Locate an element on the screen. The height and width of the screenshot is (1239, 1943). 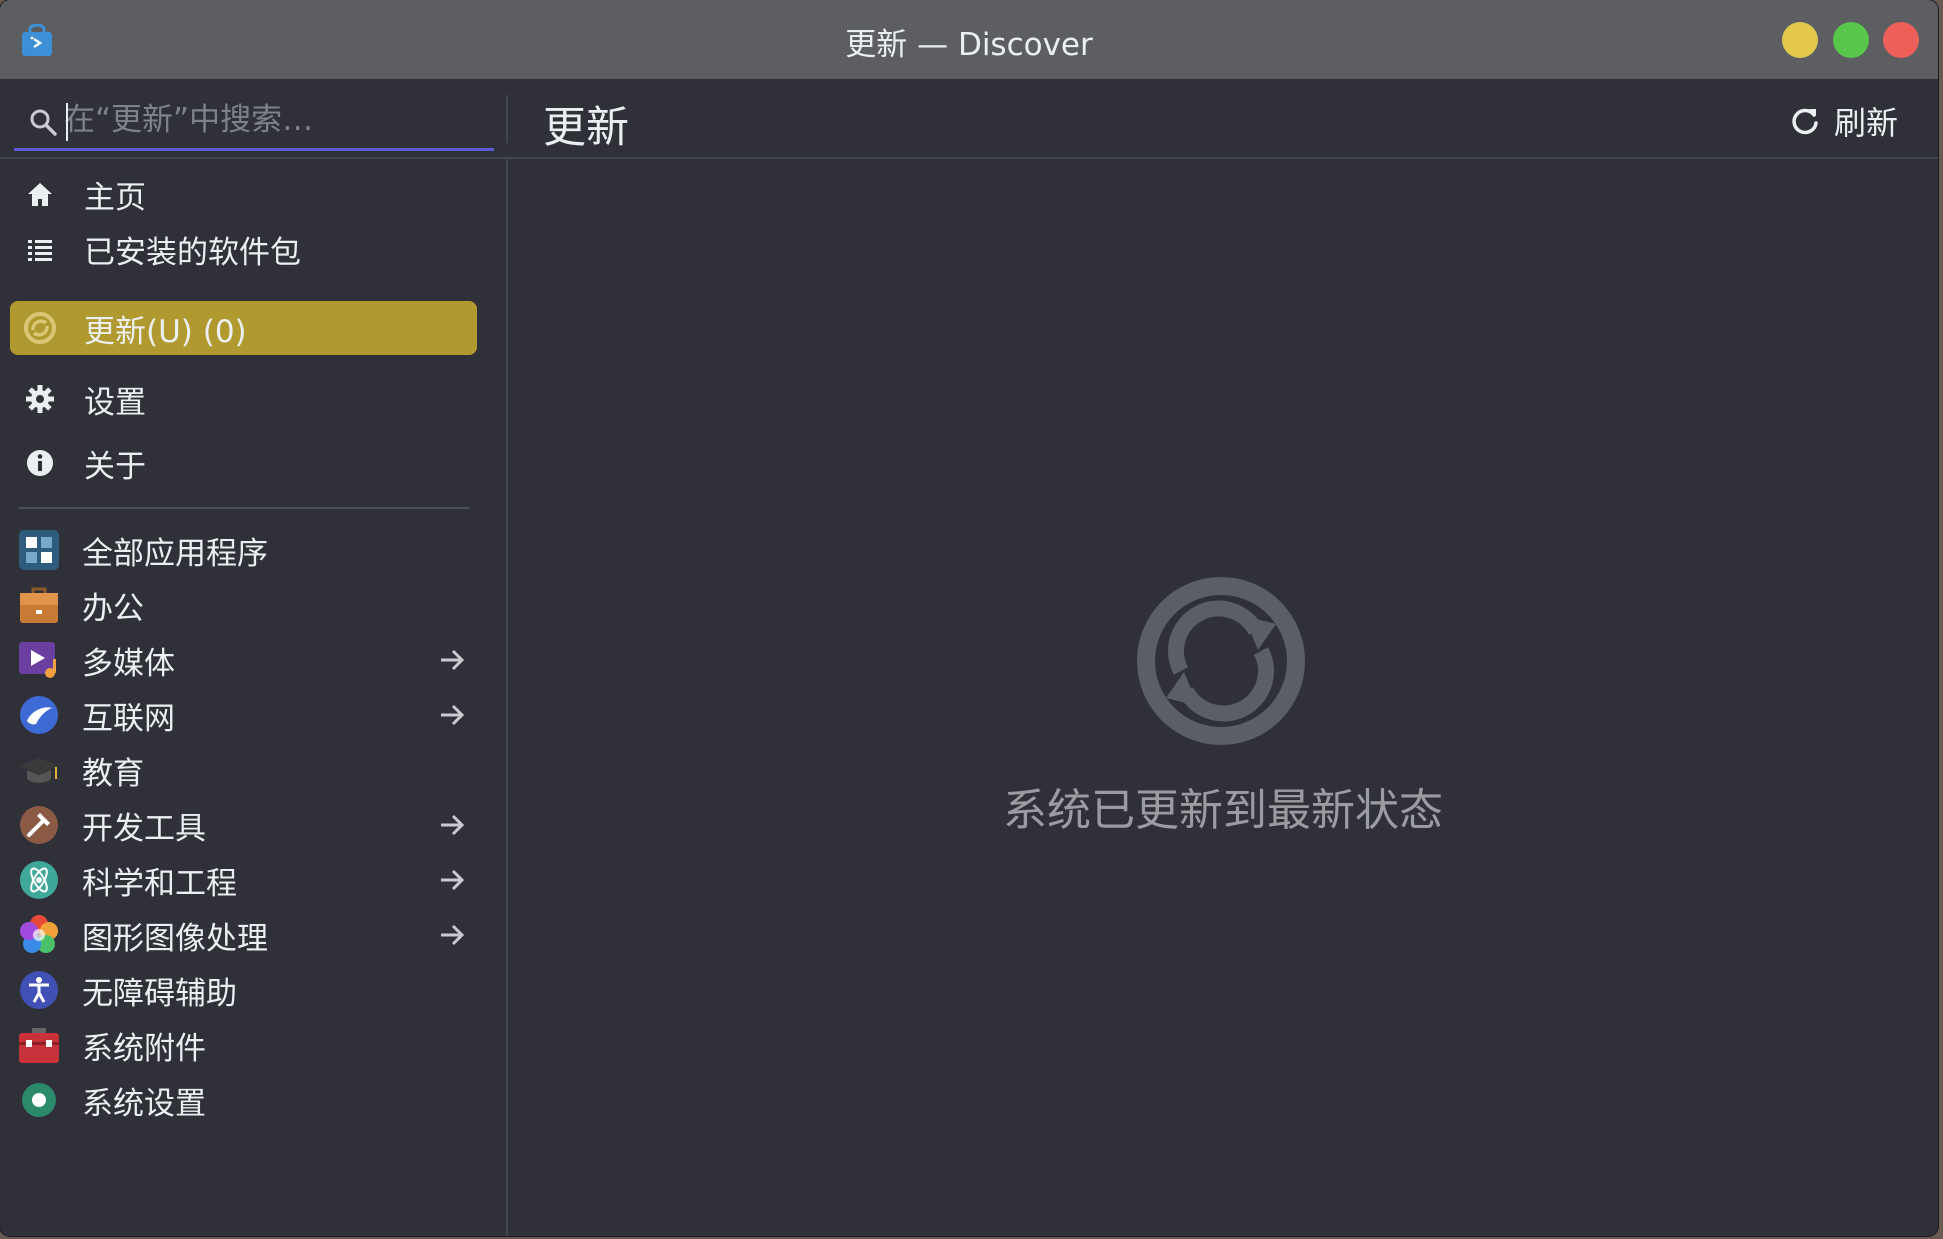
sidebar-item-label: 图形图像处理 is located at coordinates (175, 938).